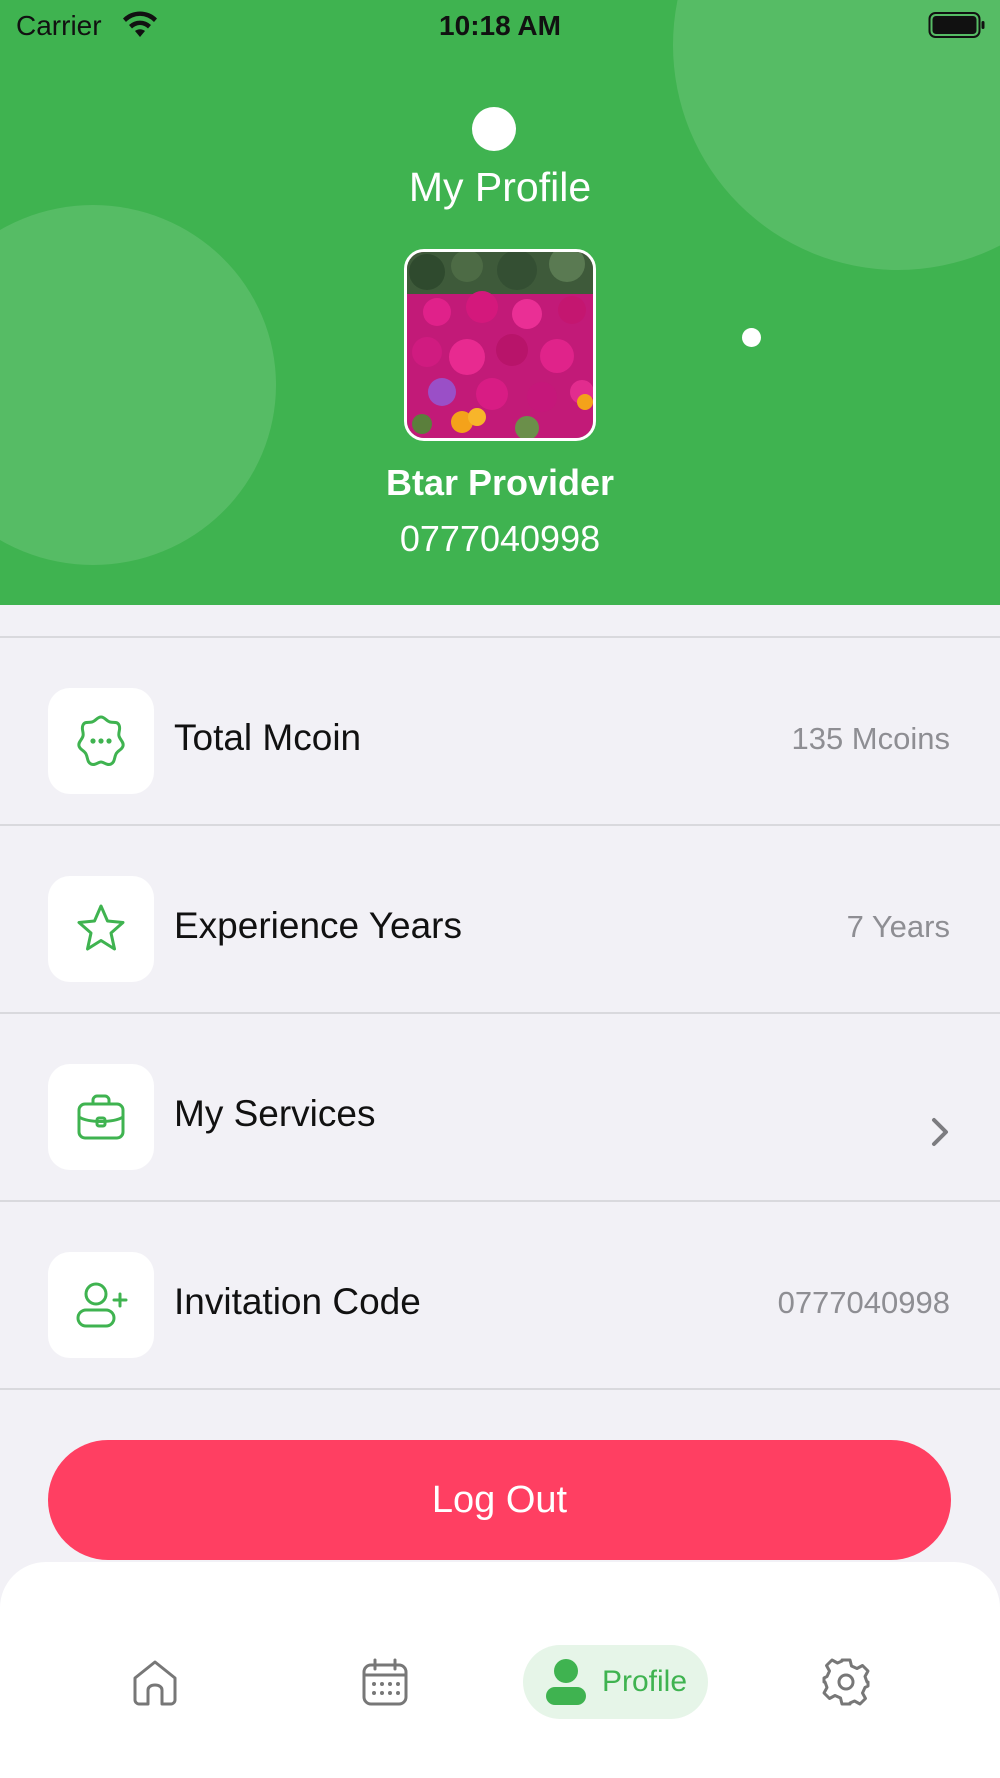 The width and height of the screenshot is (1000, 1778). I want to click on row-label: Experience Years, so click(318, 925).